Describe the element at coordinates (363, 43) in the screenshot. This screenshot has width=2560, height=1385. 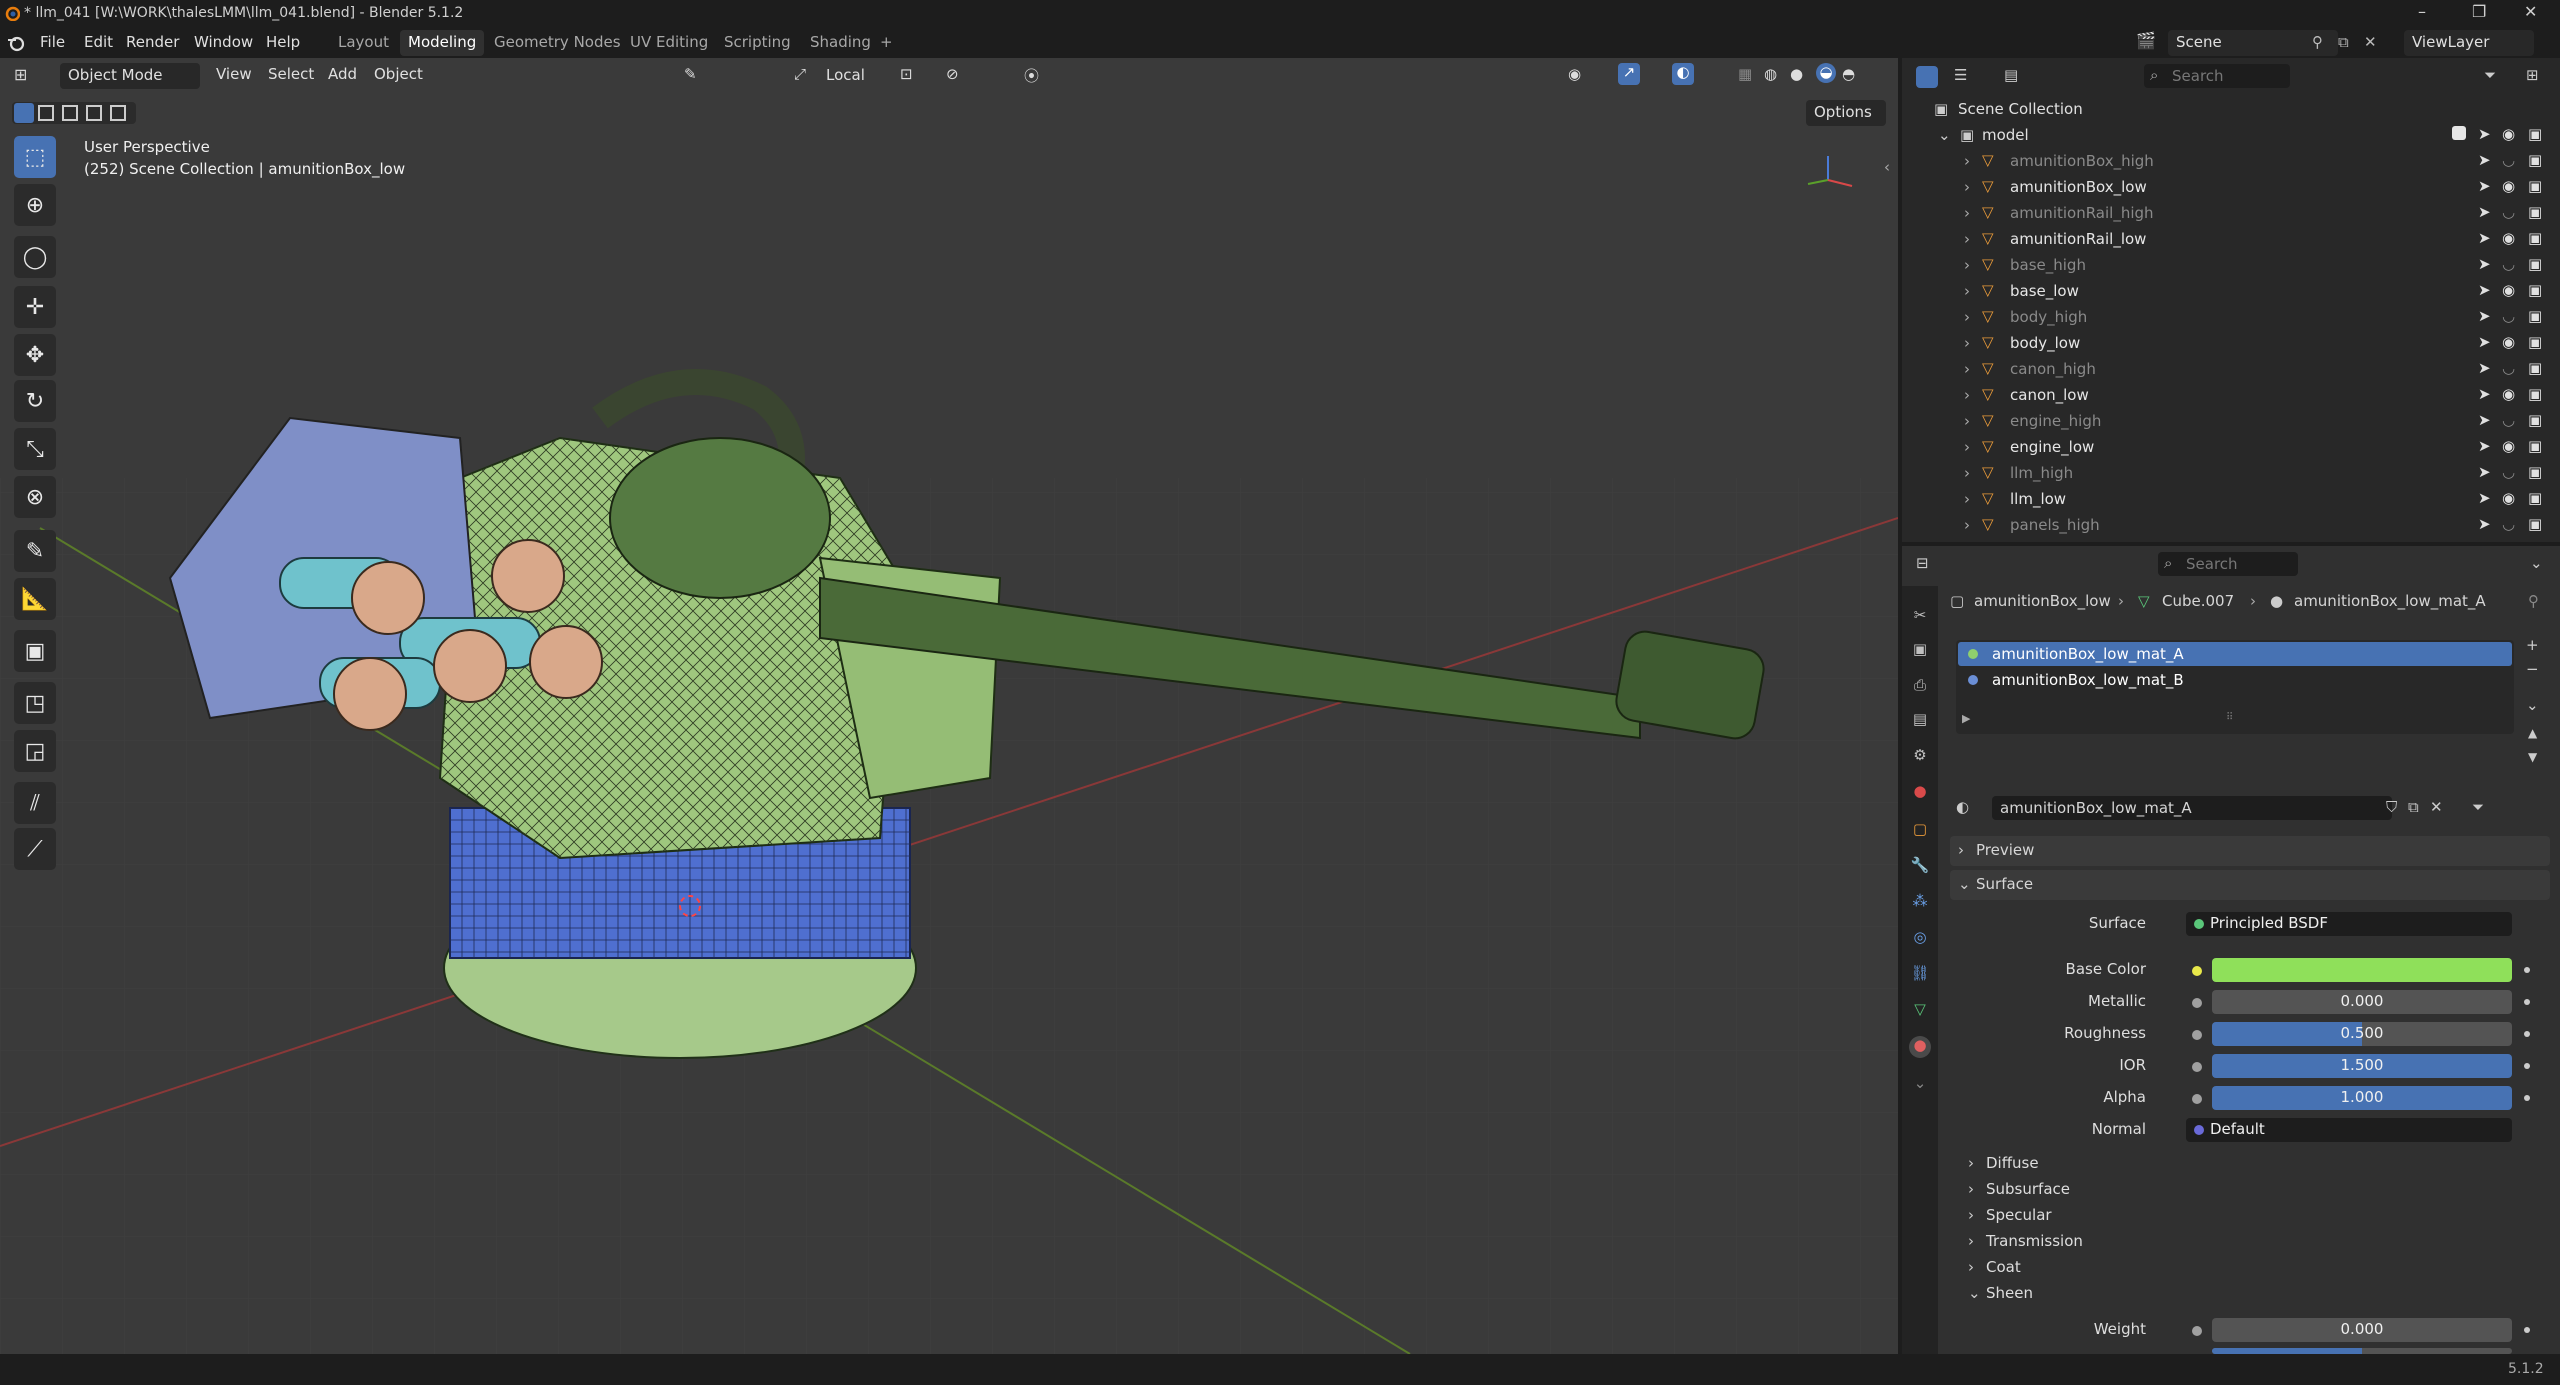
I see `tab-layout: Layout` at that location.